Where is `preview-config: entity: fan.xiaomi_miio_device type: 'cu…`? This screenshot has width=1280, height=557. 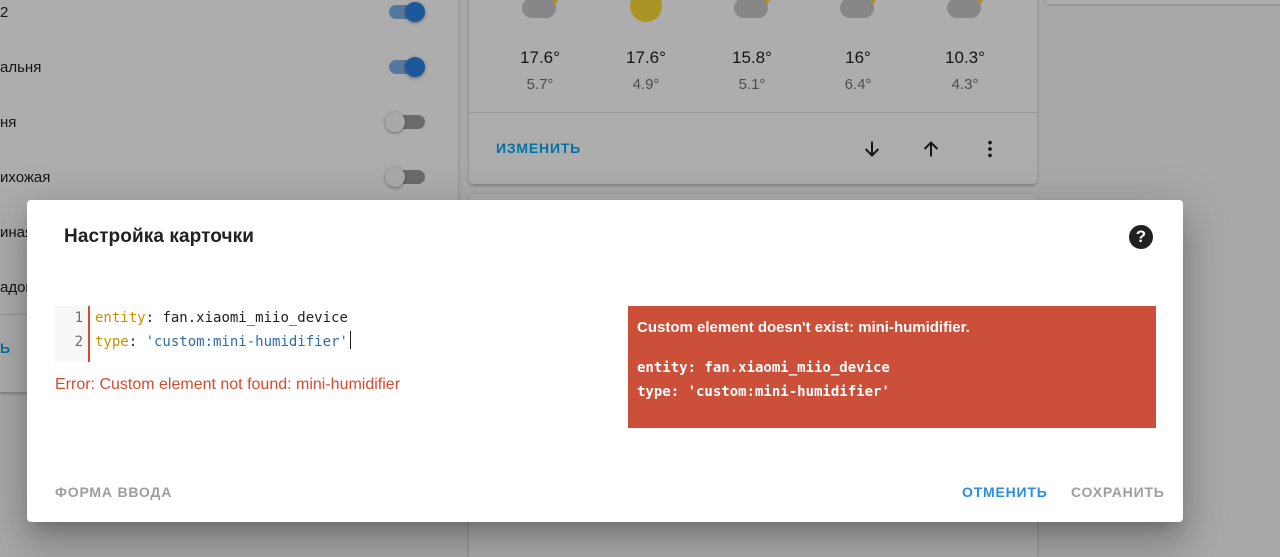
preview-config: entity: fan.xiaomi_miio_device type: 'cu… is located at coordinates (763, 380).